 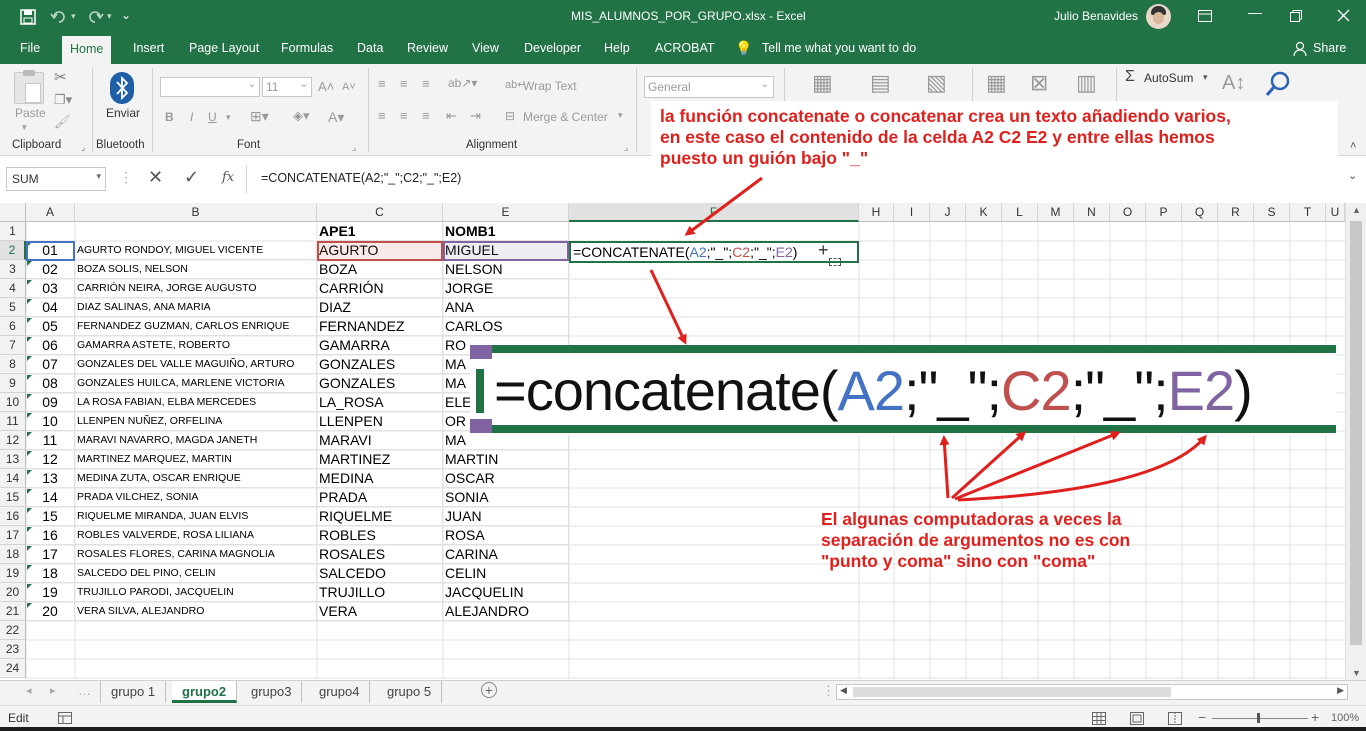 I want to click on sheet-tab-grupo1: grupo 1, so click(x=134, y=692).